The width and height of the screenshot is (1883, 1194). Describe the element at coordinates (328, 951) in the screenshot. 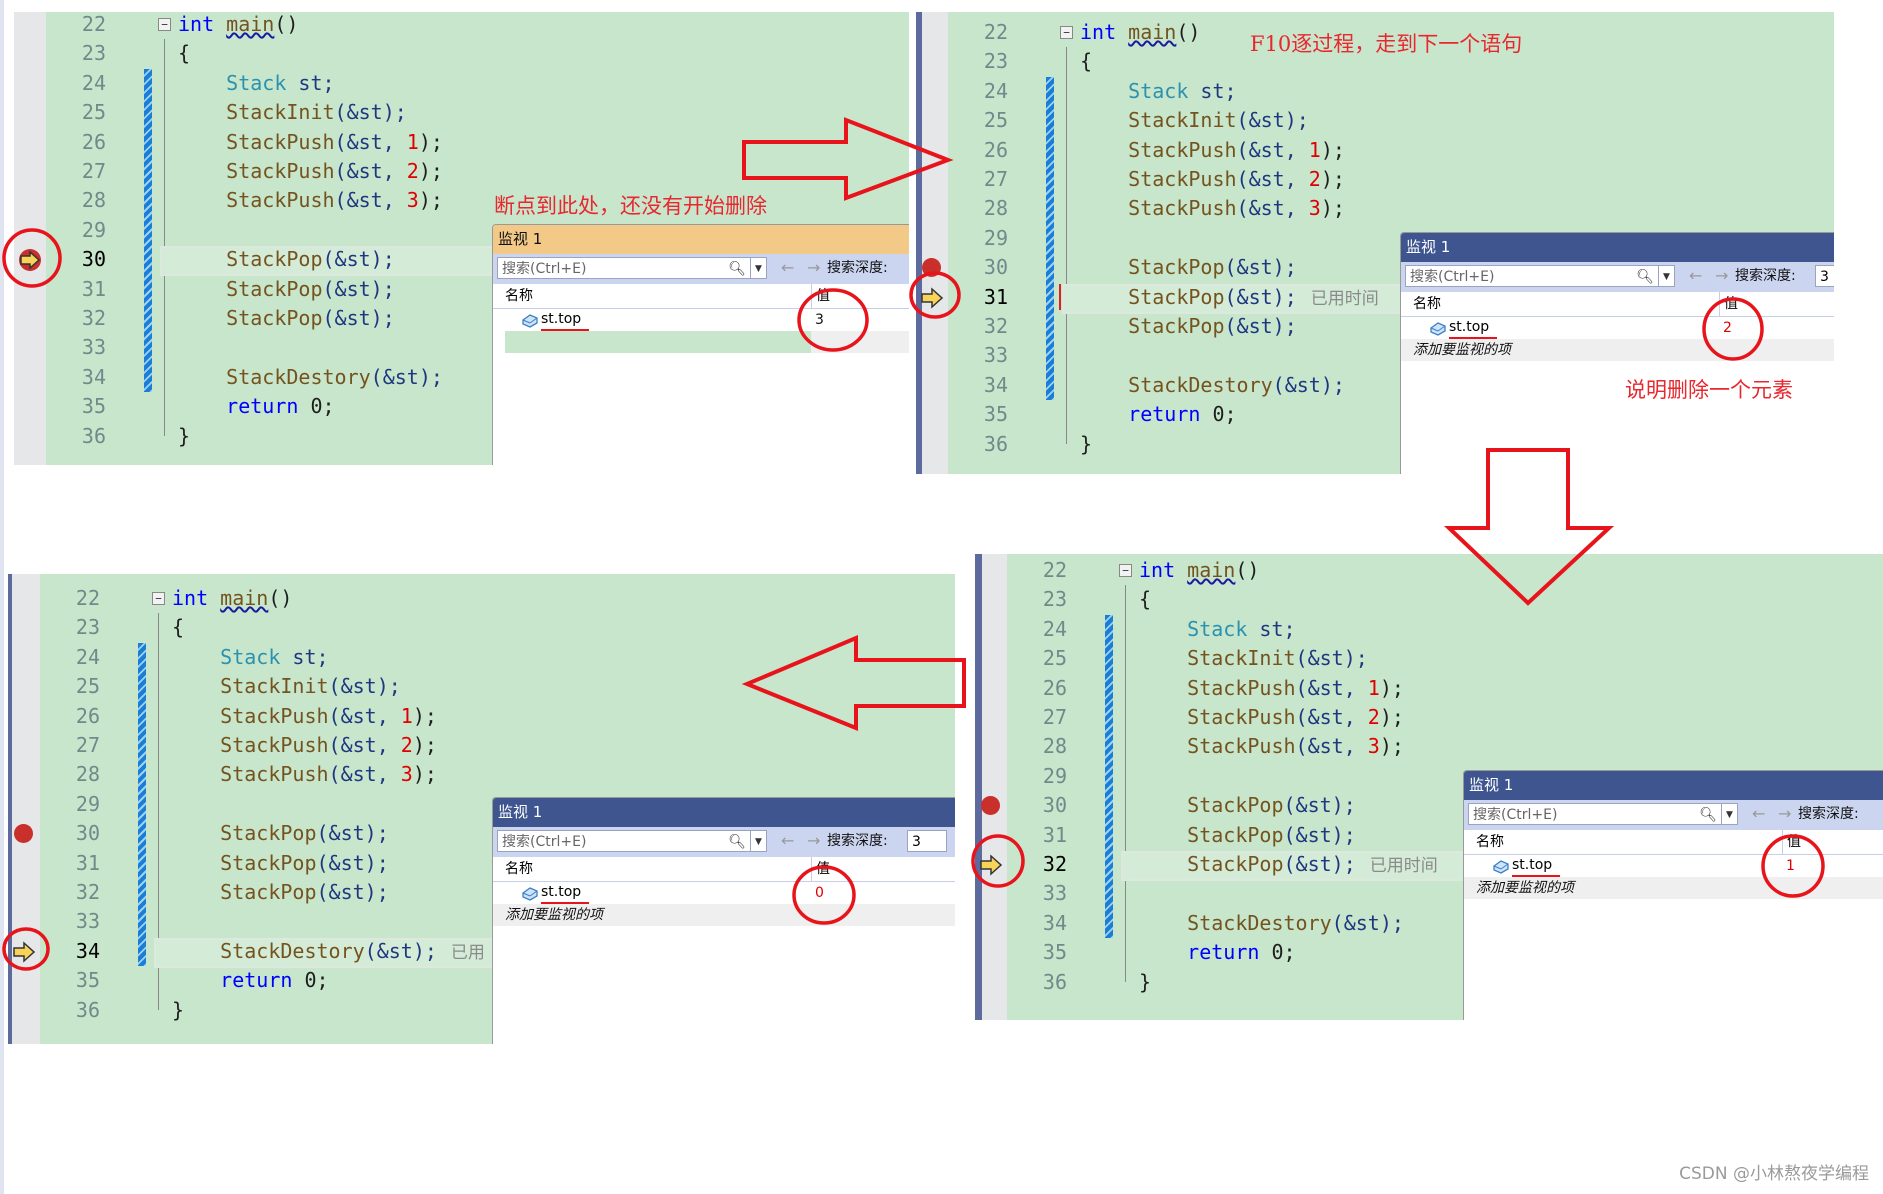

I see `code-text: StackDestory(&st); 已用` at that location.